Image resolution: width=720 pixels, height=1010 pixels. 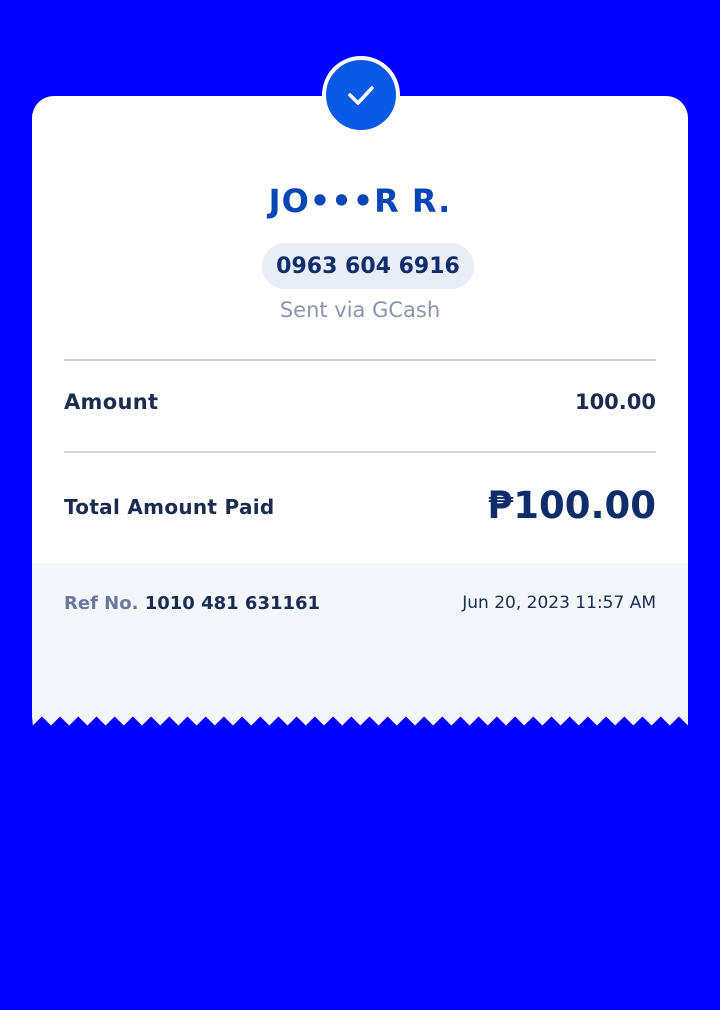 What do you see at coordinates (360, 201) in the screenshot?
I see `recipient-name: JO•••R R.` at bounding box center [360, 201].